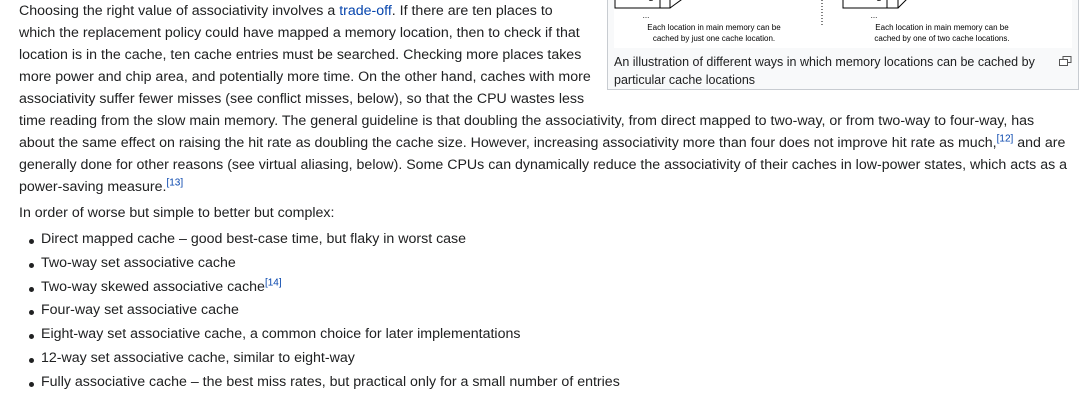  What do you see at coordinates (714, 27) in the screenshot?
I see `left-note-line1: Each location in main memory can be` at bounding box center [714, 27].